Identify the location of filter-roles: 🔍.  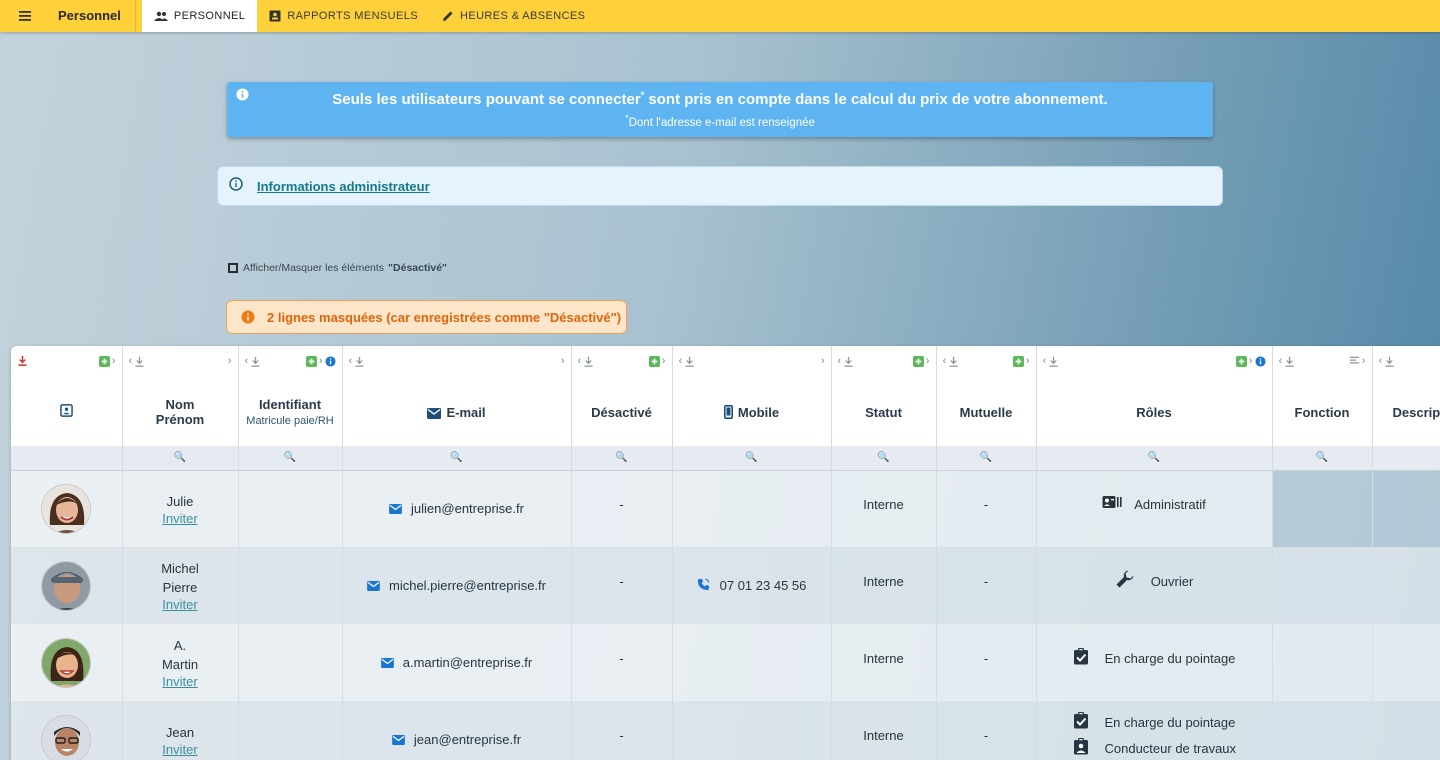
(1154, 458).